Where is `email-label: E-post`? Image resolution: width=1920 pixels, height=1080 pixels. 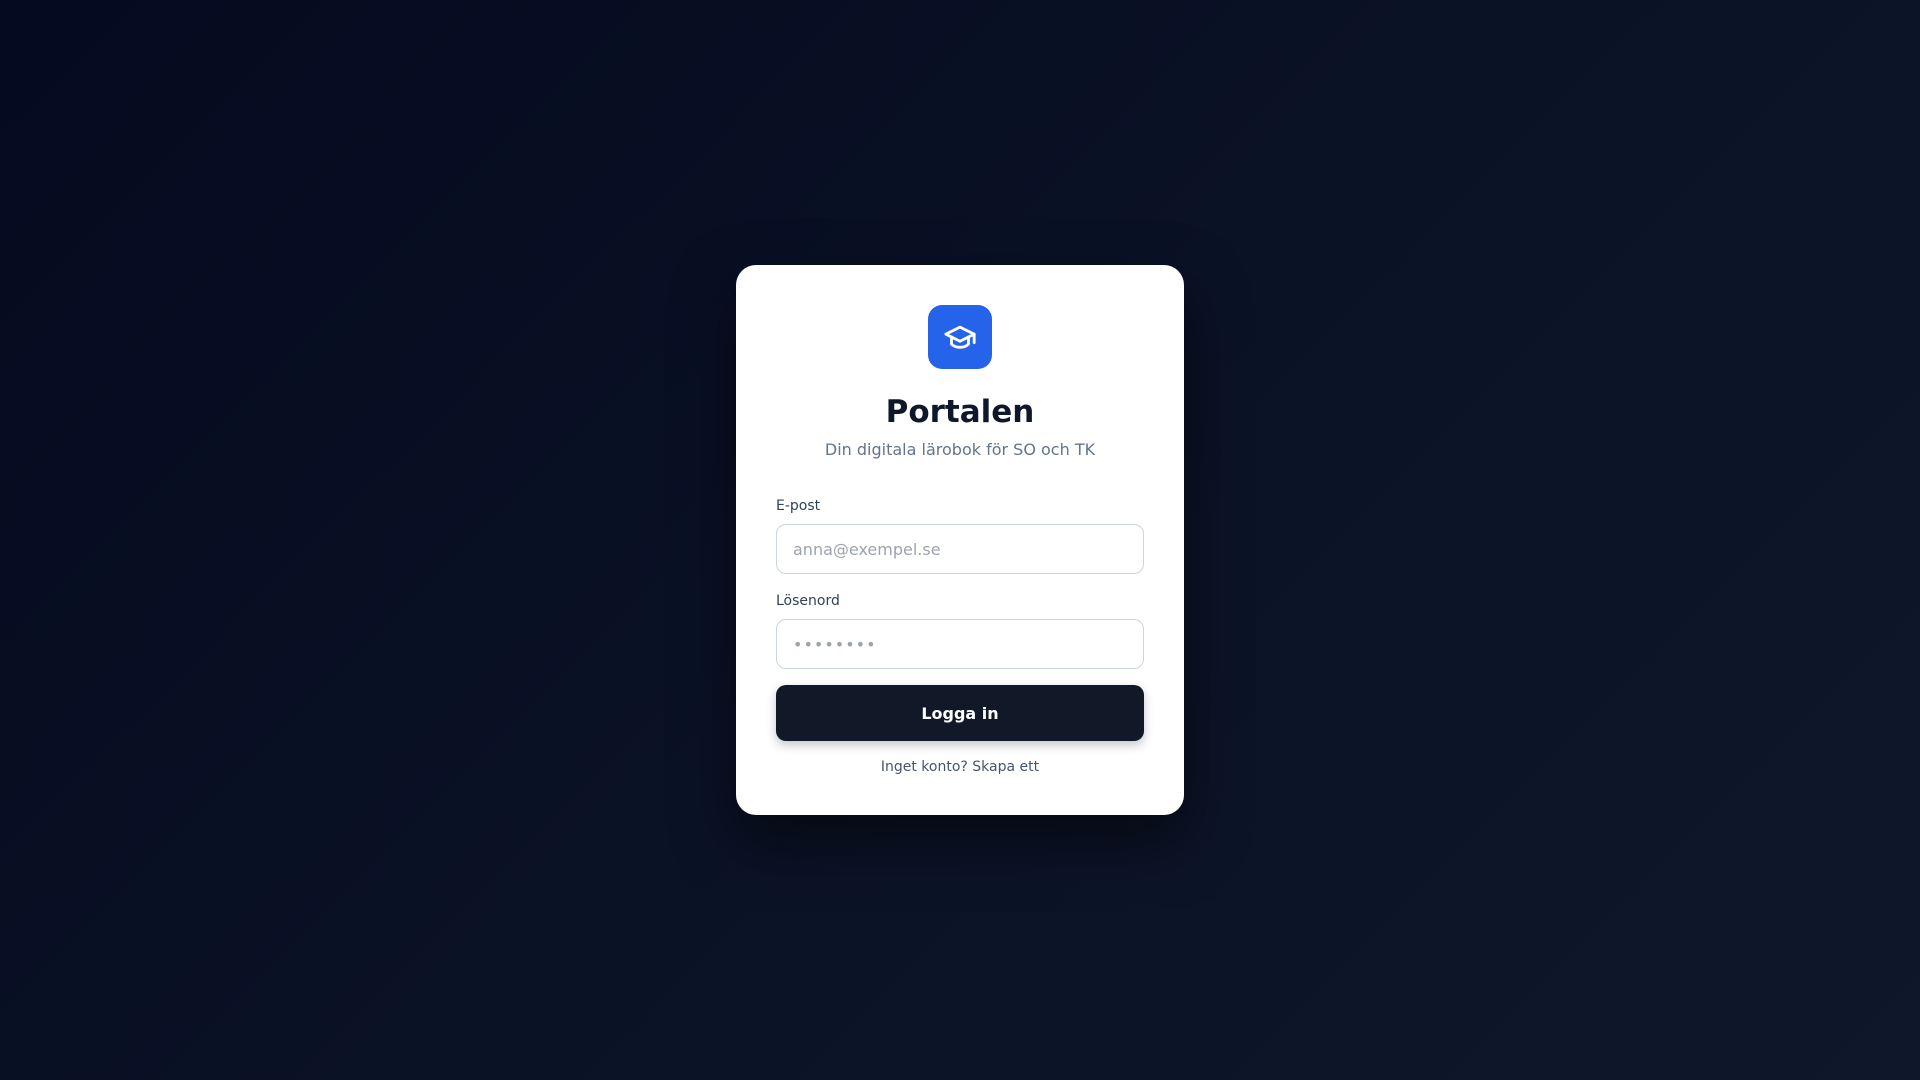 email-label: E-post is located at coordinates (798, 506).